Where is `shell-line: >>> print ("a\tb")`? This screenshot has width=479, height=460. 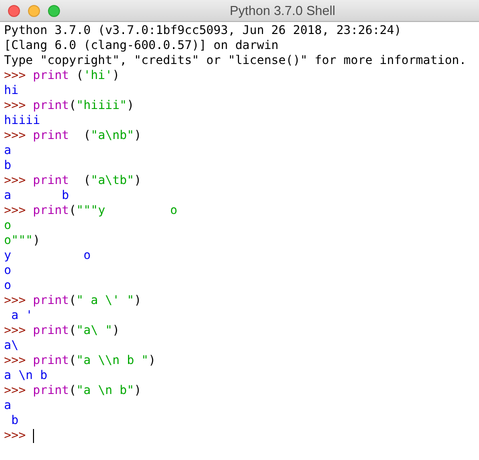
shell-line: >>> print ("a\tb") is located at coordinates (73, 180).